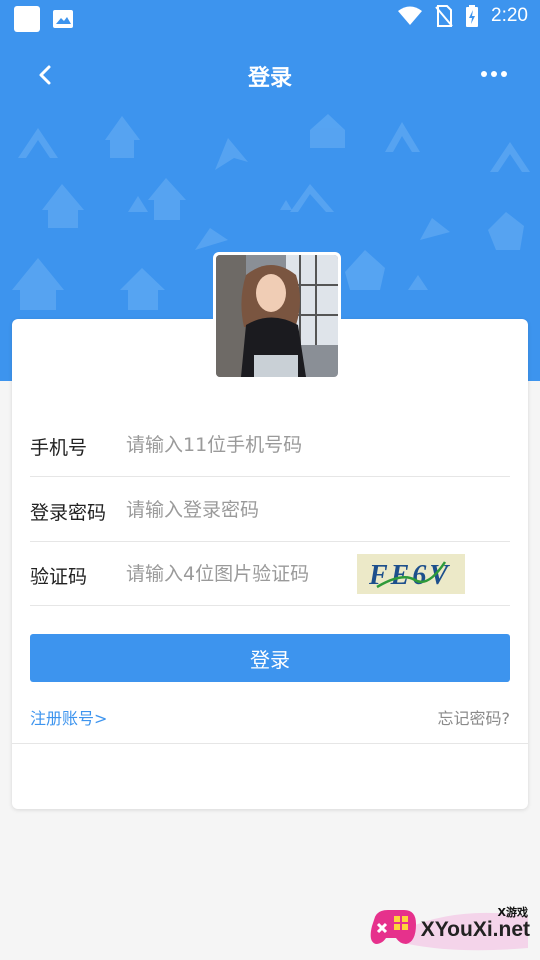 Image resolution: width=540 pixels, height=960 pixels. What do you see at coordinates (246, 574) in the screenshot?
I see `captcha-input` at bounding box center [246, 574].